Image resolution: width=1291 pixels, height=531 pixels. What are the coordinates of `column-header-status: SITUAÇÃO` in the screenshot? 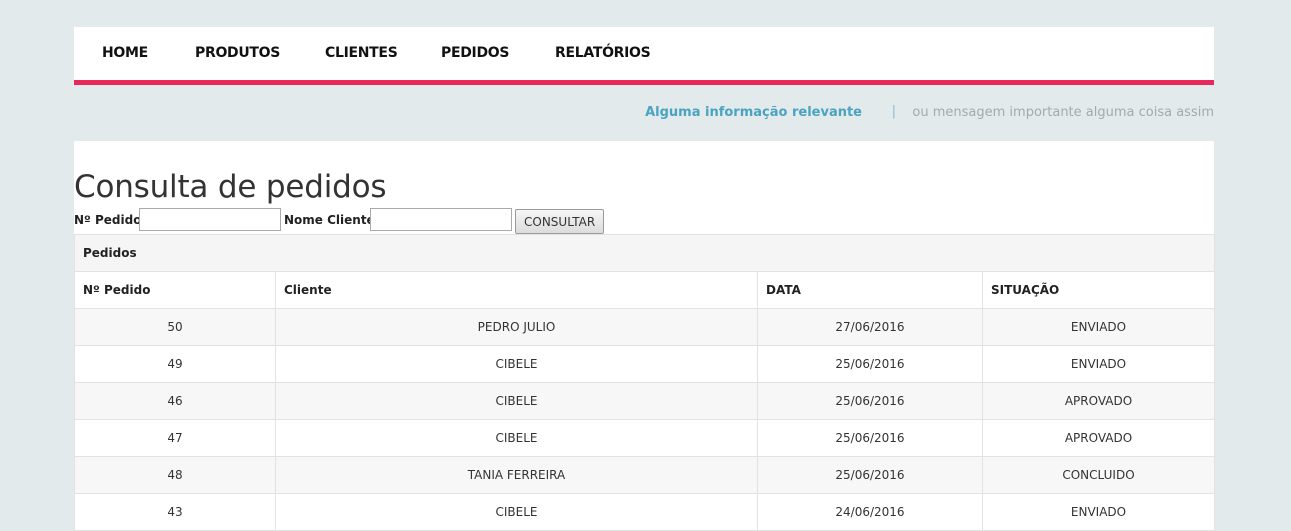 It's located at (1098, 290).